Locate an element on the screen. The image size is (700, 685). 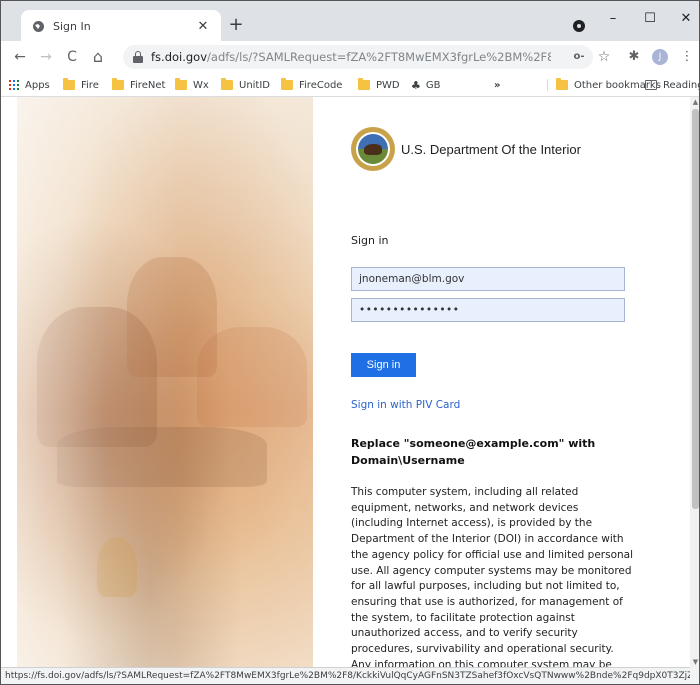
doi-seal-icon is located at coordinates (373, 149).